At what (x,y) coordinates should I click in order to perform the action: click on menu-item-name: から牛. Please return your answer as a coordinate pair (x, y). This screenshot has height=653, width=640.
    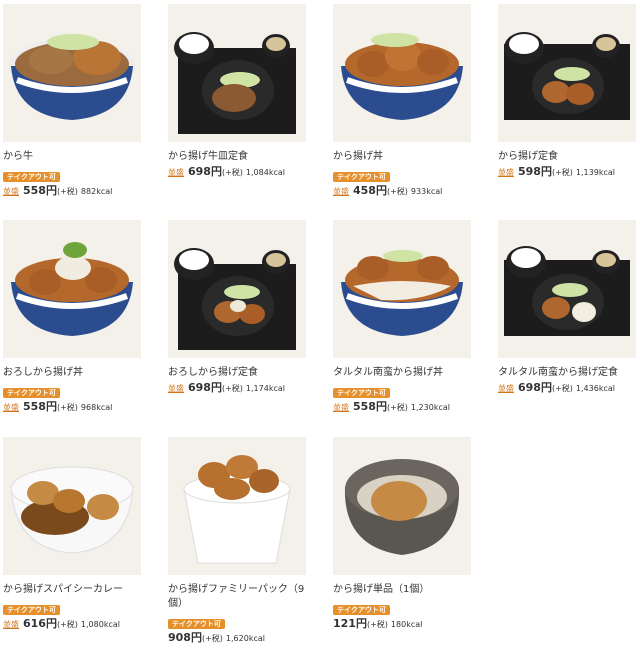
    Looking at the image, I should click on (72, 157).